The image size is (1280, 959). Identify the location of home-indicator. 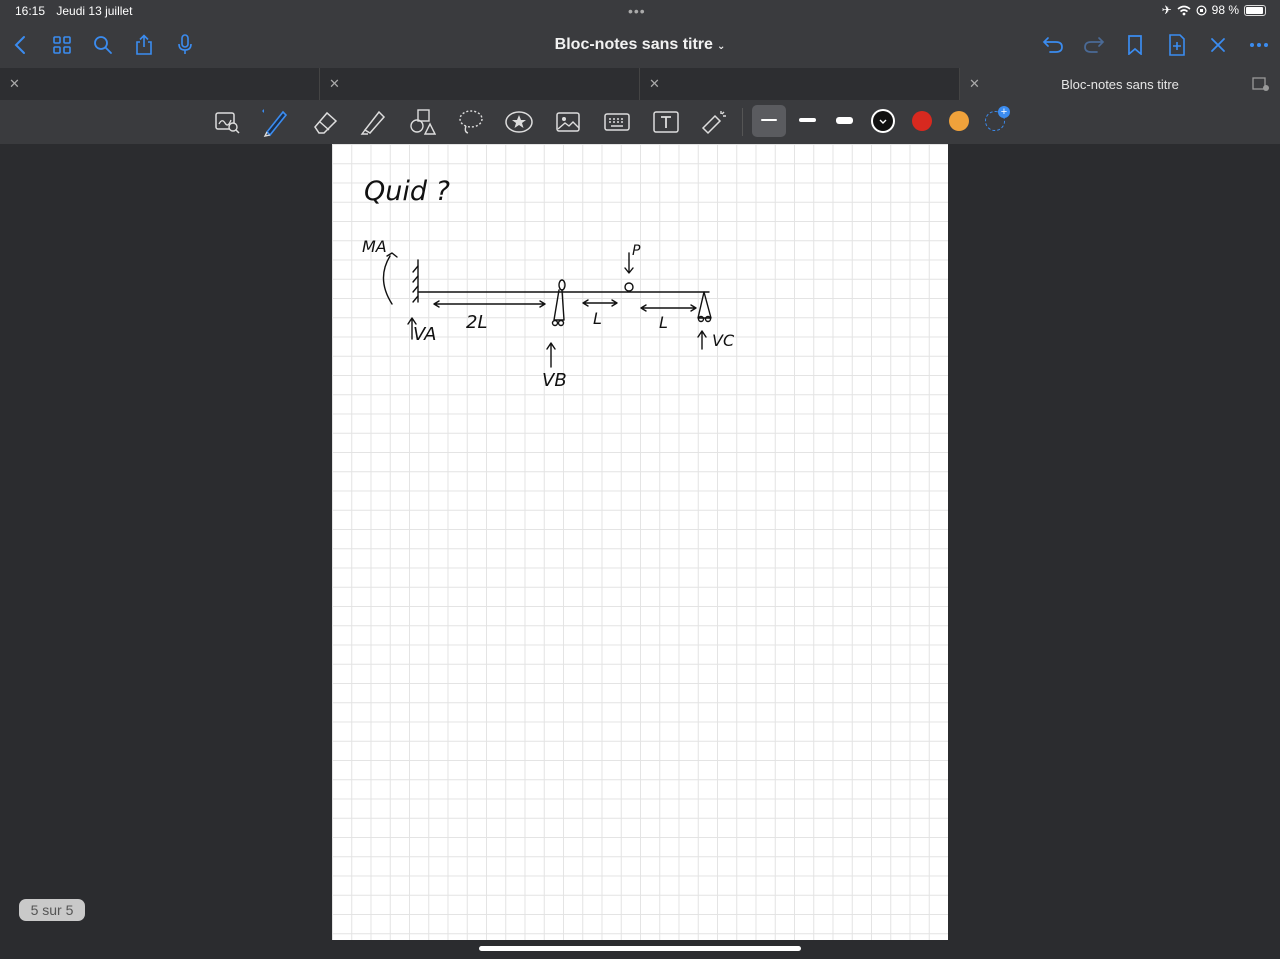
(640, 948).